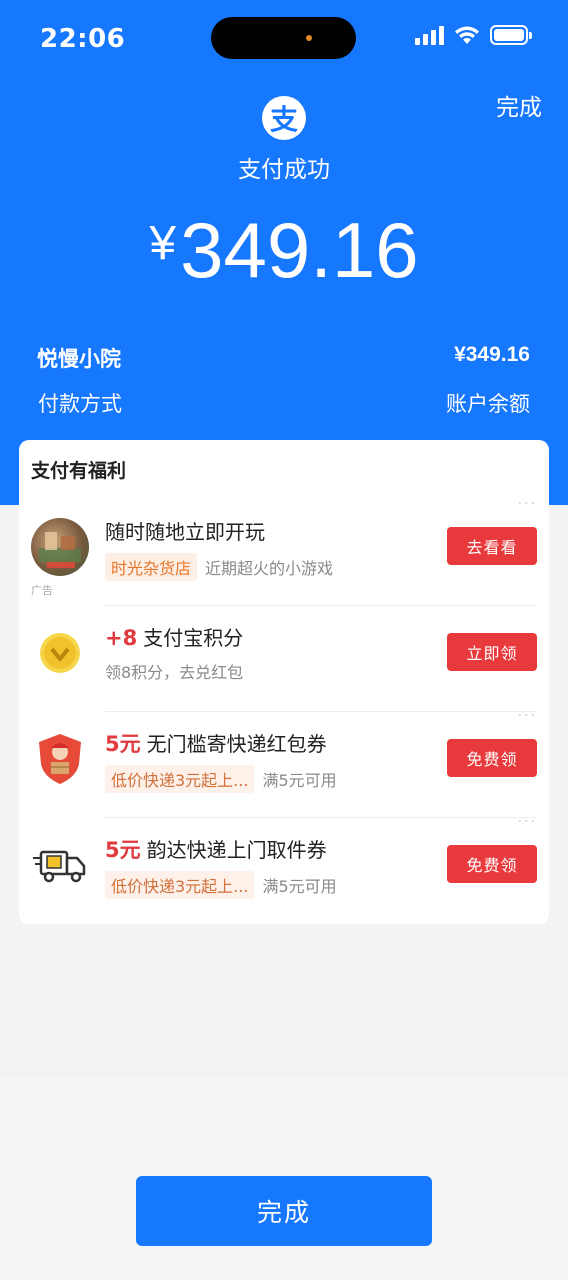 The height and width of the screenshot is (1280, 568). I want to click on status-icons, so click(473, 35).